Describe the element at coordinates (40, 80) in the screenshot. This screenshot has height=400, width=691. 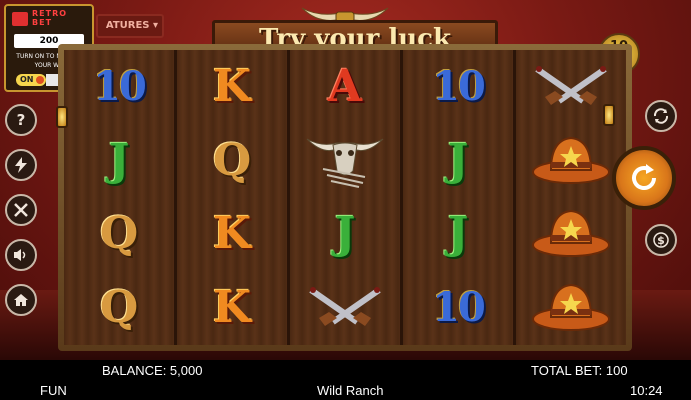
I see `toggle-knob-icon` at that location.